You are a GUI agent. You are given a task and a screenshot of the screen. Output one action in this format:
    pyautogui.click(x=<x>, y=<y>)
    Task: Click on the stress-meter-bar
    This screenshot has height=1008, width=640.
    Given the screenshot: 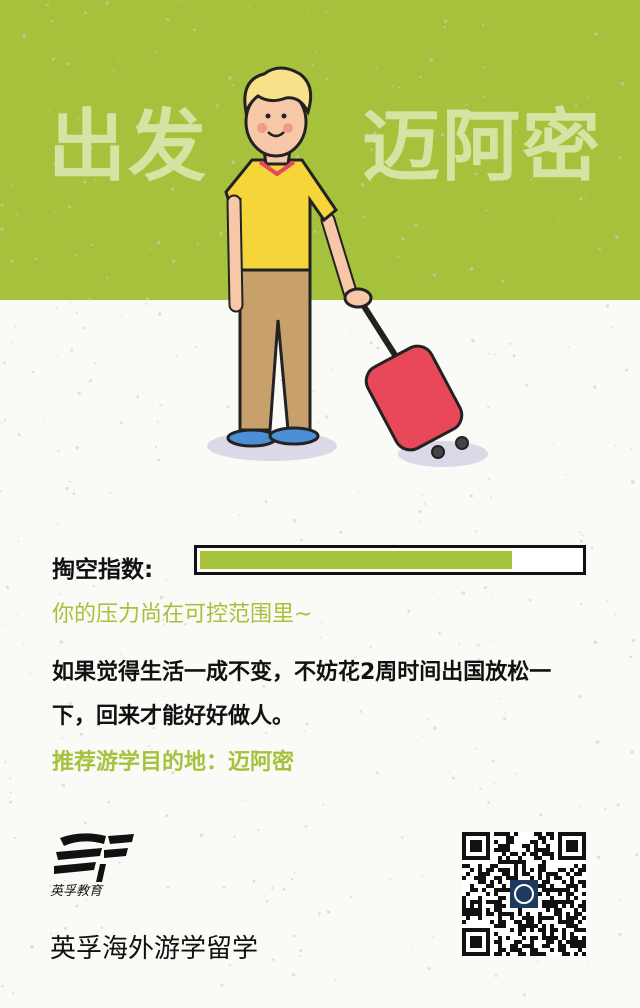 What is the action you would take?
    pyautogui.click(x=390, y=560)
    